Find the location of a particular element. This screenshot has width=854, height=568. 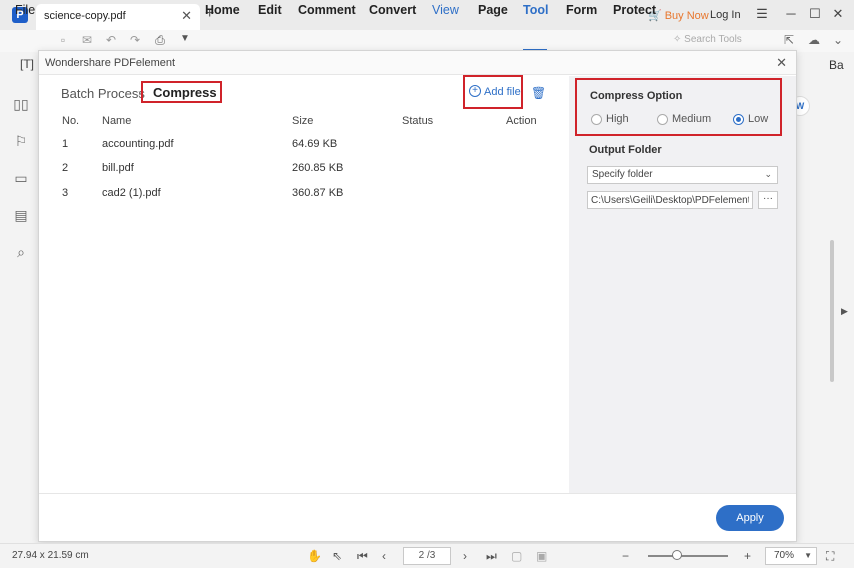

search-icon: ⌕ is located at coordinates (21, 253).